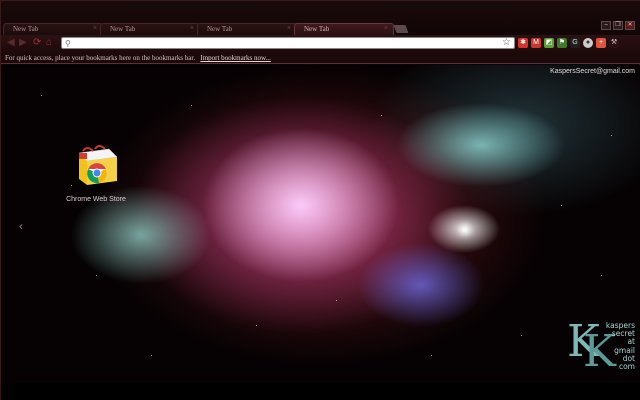 Image resolution: width=640 pixels, height=400 pixels. Describe the element at coordinates (568, 43) in the screenshot. I see `extension-icons: ✱ M ◩ ⚑ G ● + ⚒` at that location.